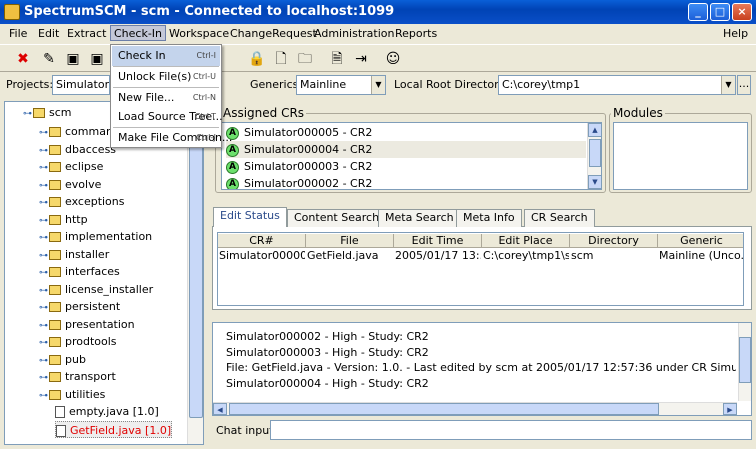 The height and width of the screenshot is (449, 756). Describe the element at coordinates (511, 430) in the screenshot. I see `chat-input` at that location.